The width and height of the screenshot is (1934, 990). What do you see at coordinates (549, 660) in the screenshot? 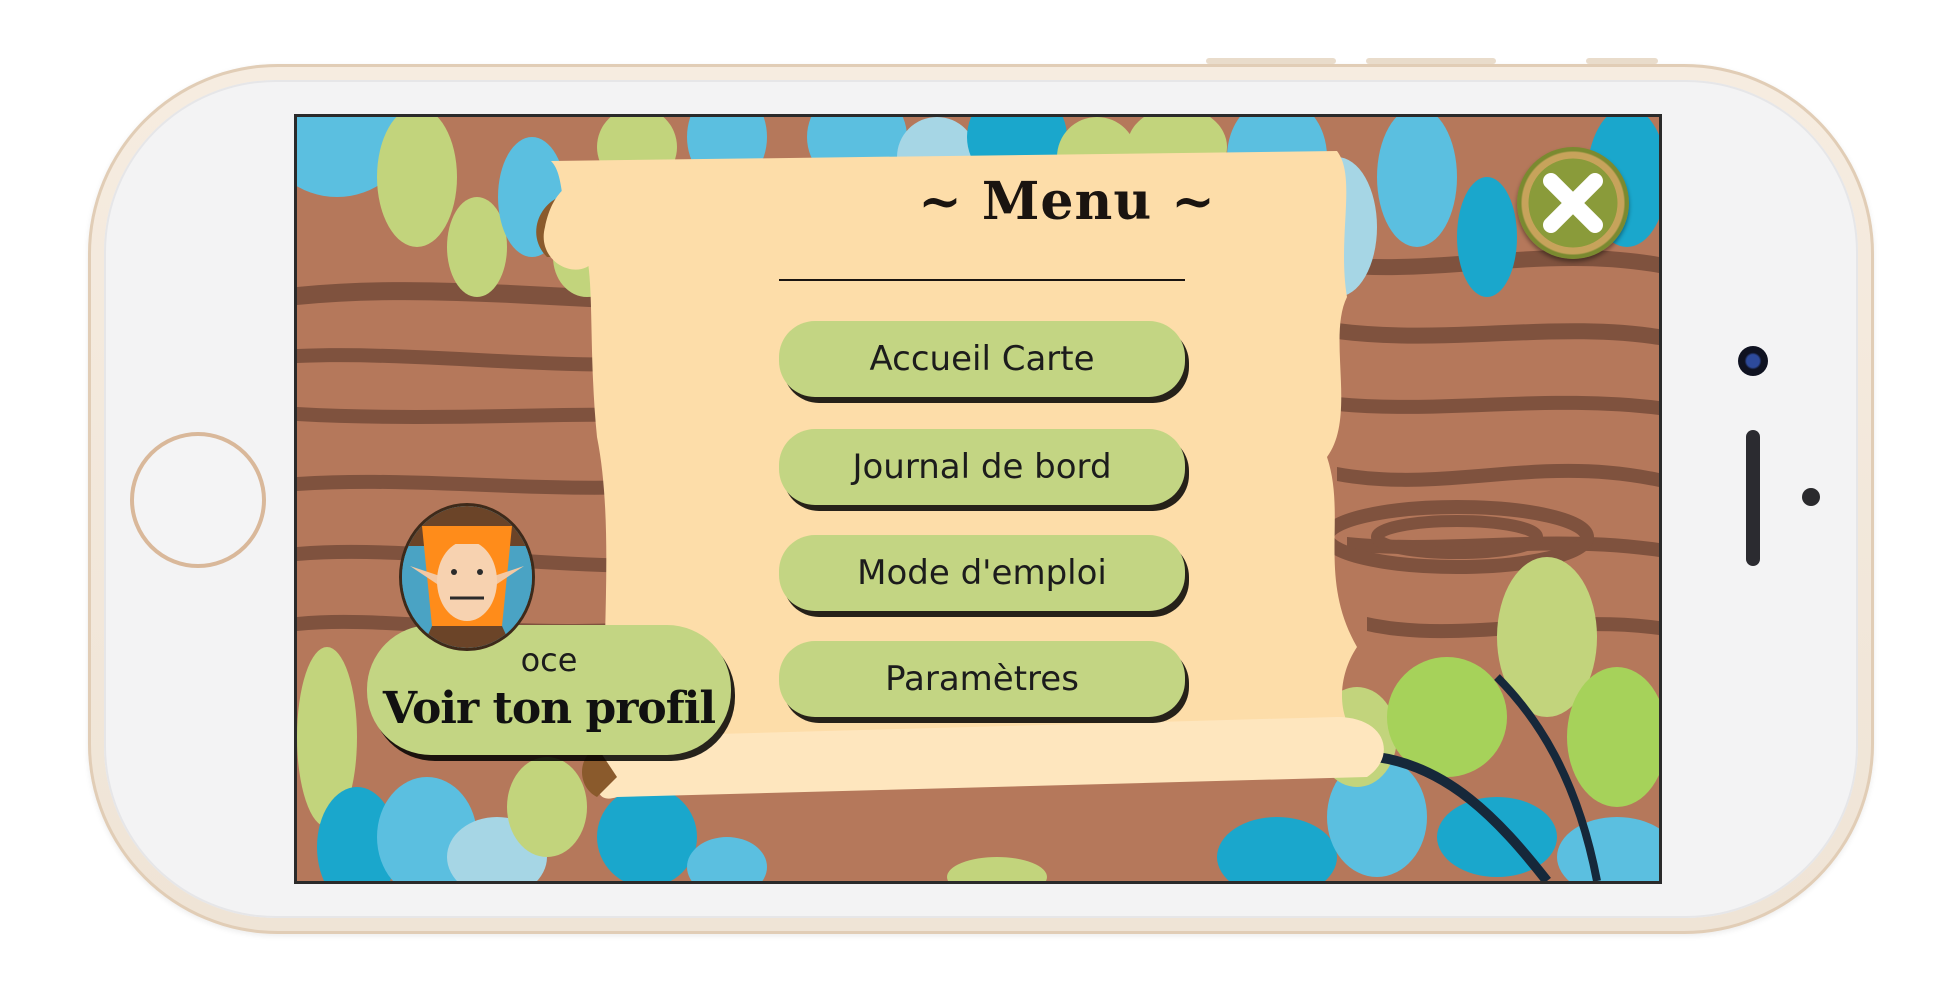
I see `profile-username: oce` at bounding box center [549, 660].